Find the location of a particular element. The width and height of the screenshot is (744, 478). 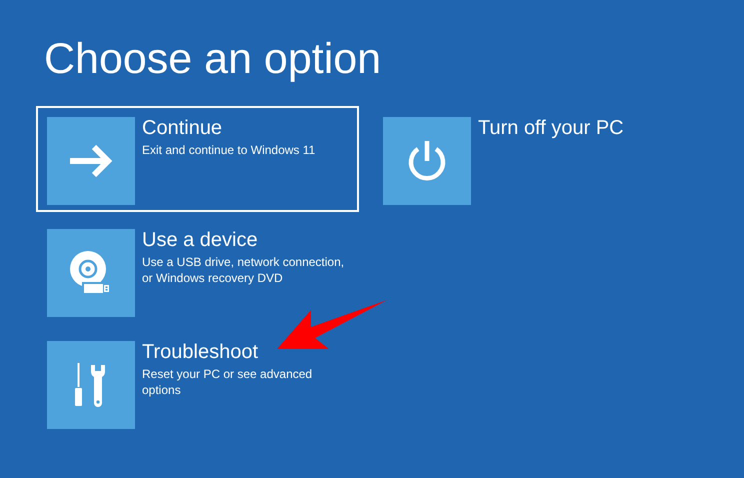

arrow-icon is located at coordinates (91, 161).